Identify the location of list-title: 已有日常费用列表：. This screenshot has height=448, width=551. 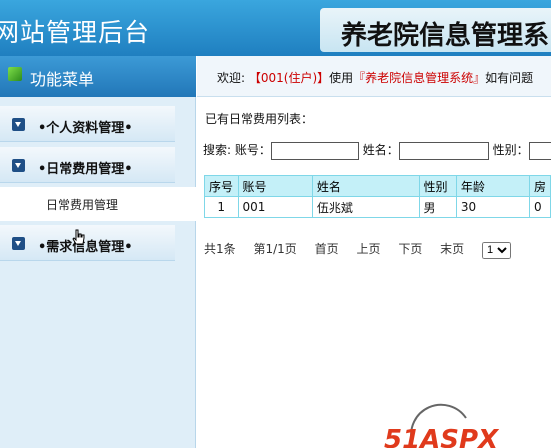
(259, 119).